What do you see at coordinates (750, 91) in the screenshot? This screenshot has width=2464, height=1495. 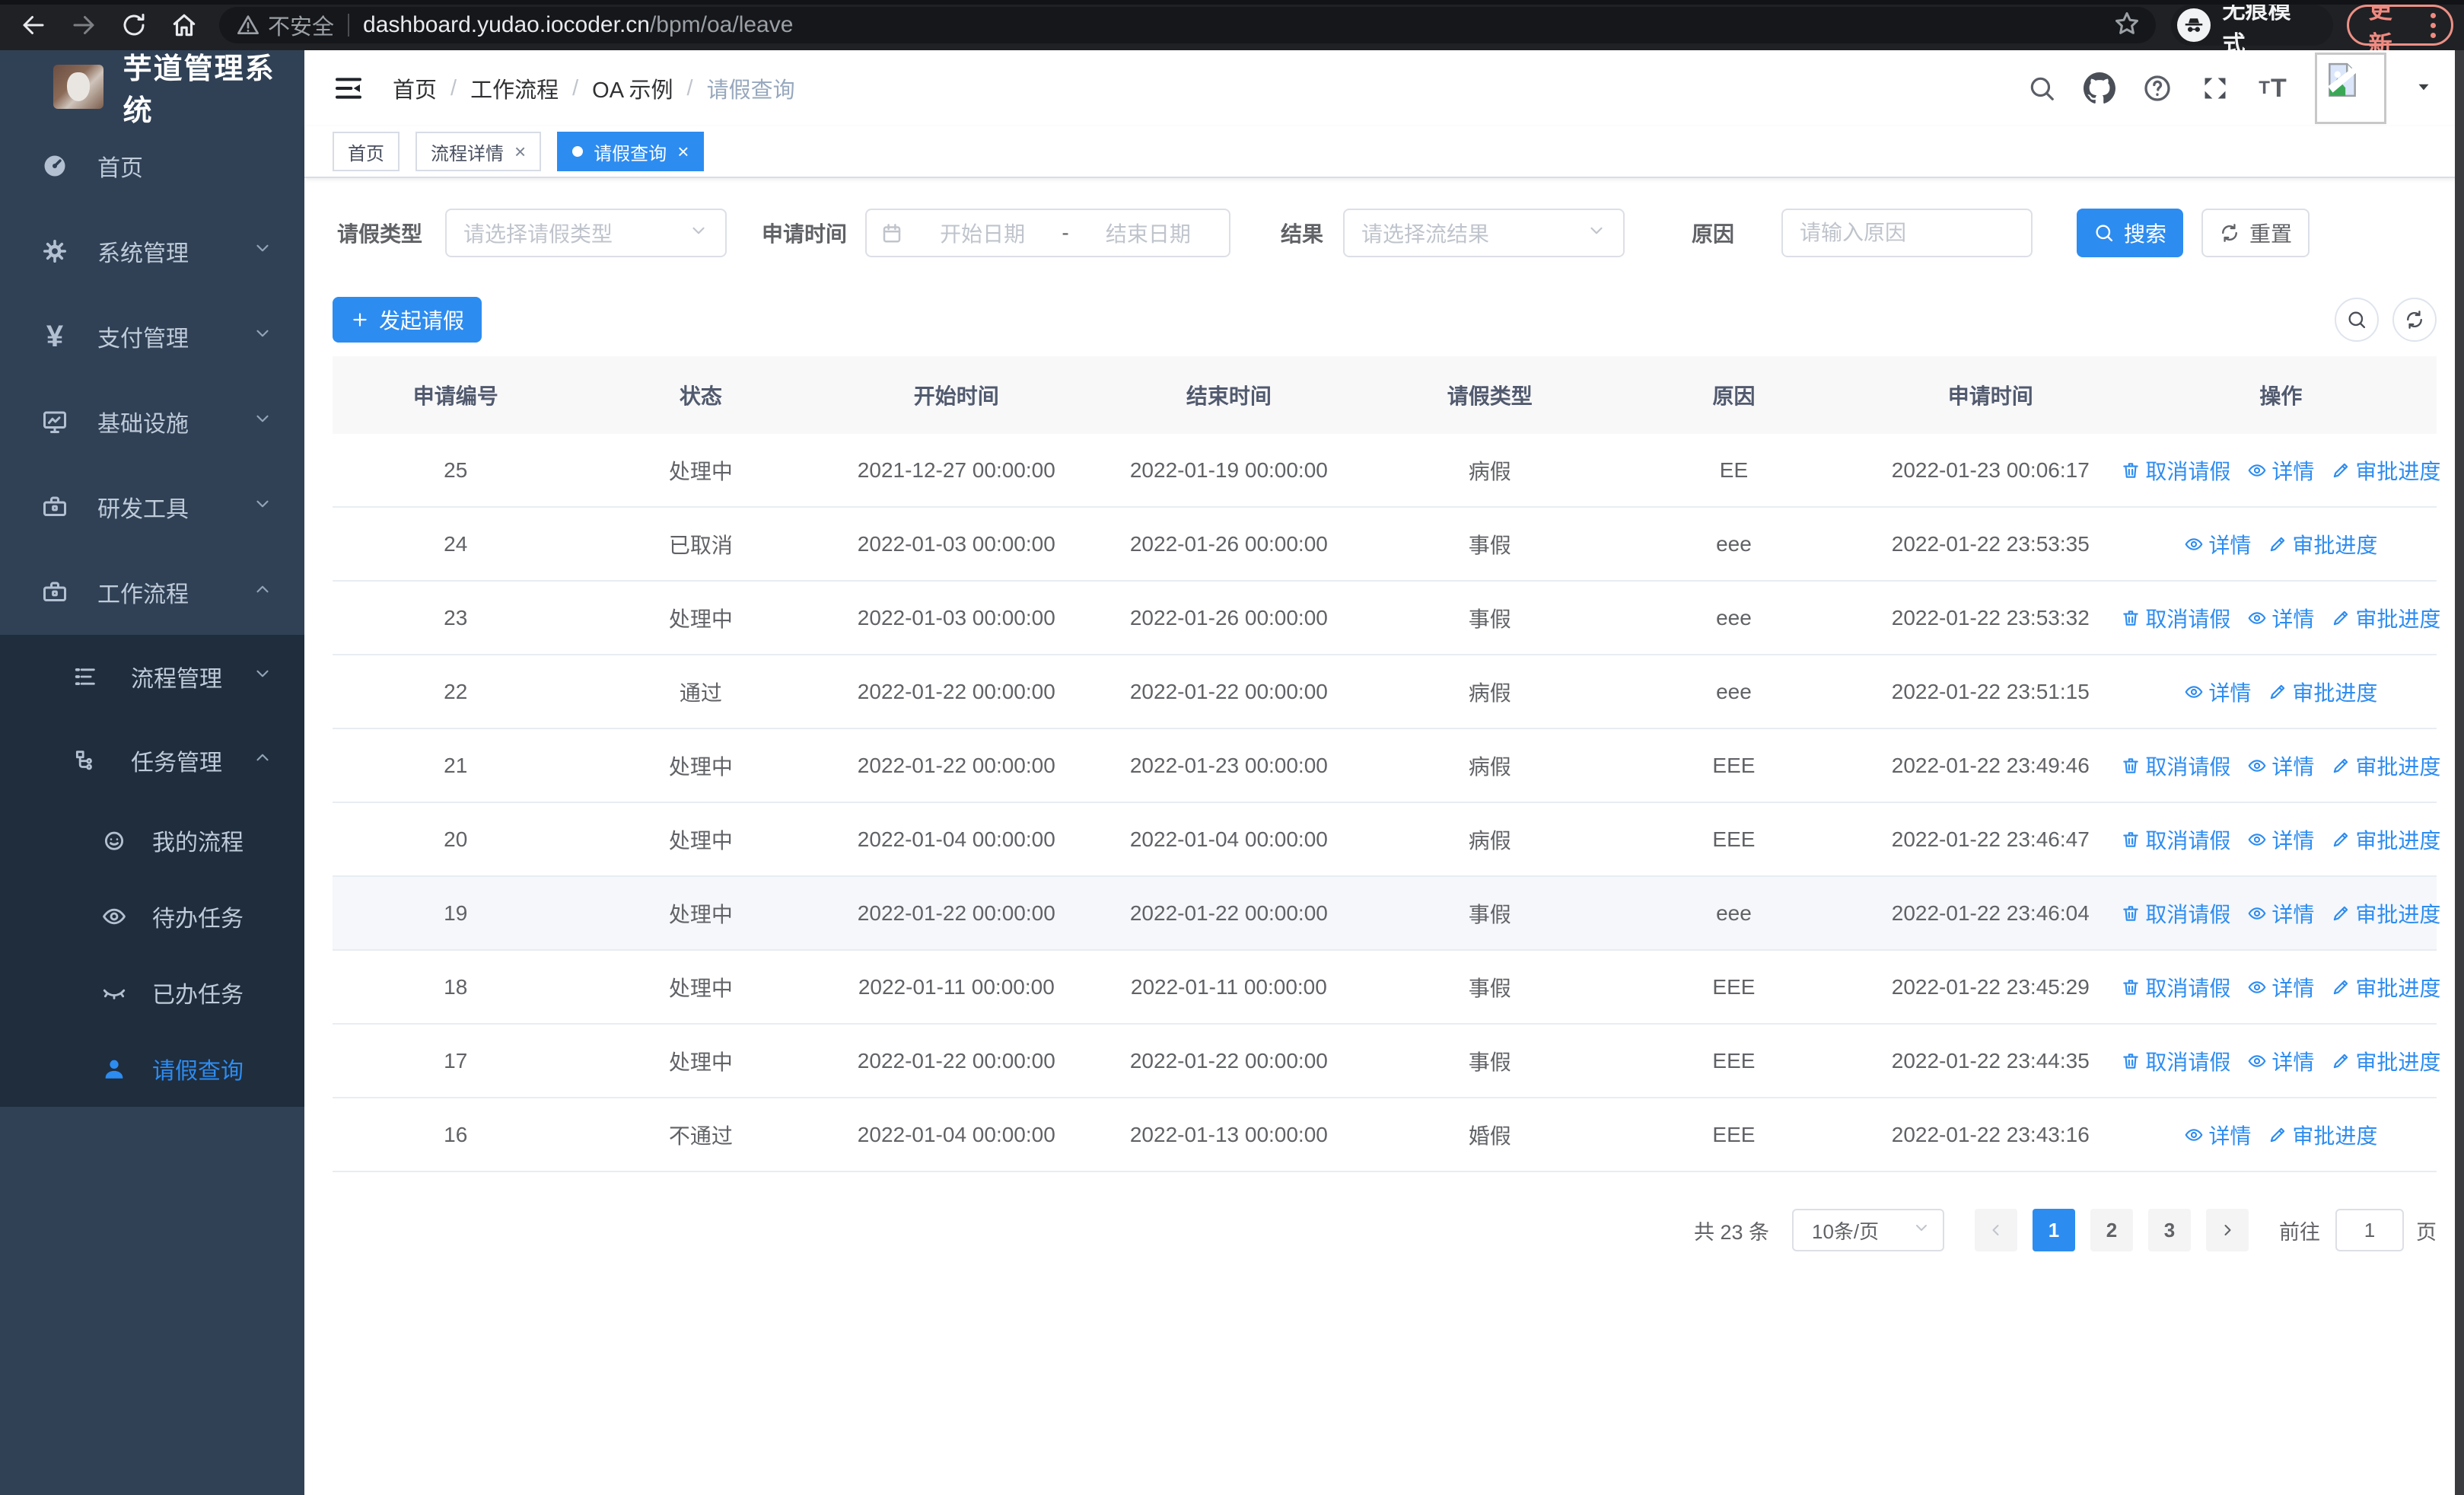 I see `breadcrumb-current: 请假查询` at bounding box center [750, 91].